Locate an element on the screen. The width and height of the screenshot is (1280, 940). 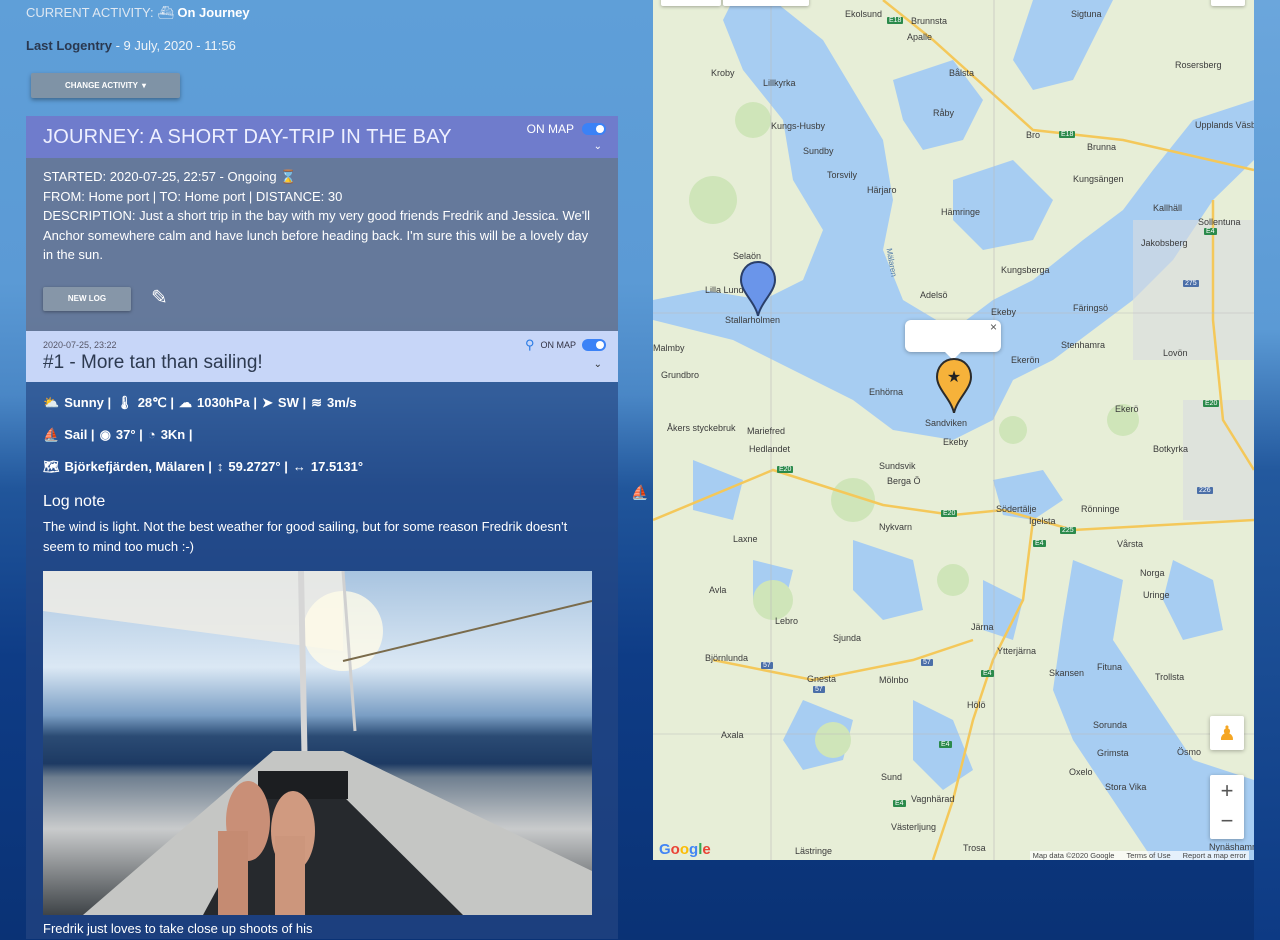
zoom-out-button: − is located at coordinates (1227, 823).